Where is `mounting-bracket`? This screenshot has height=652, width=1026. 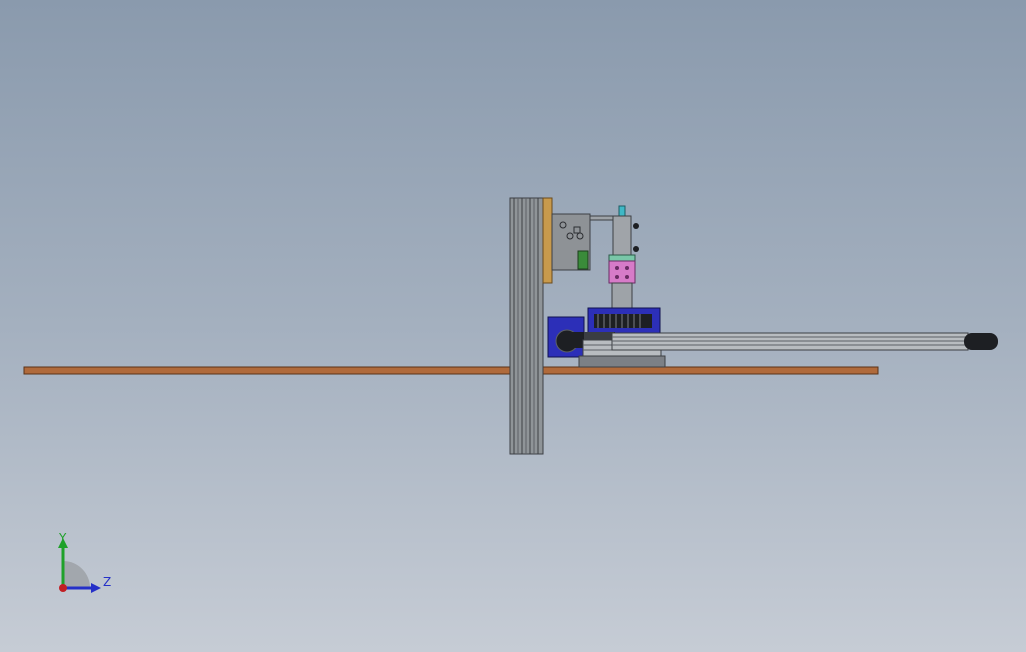 mounting-bracket is located at coordinates (547, 240).